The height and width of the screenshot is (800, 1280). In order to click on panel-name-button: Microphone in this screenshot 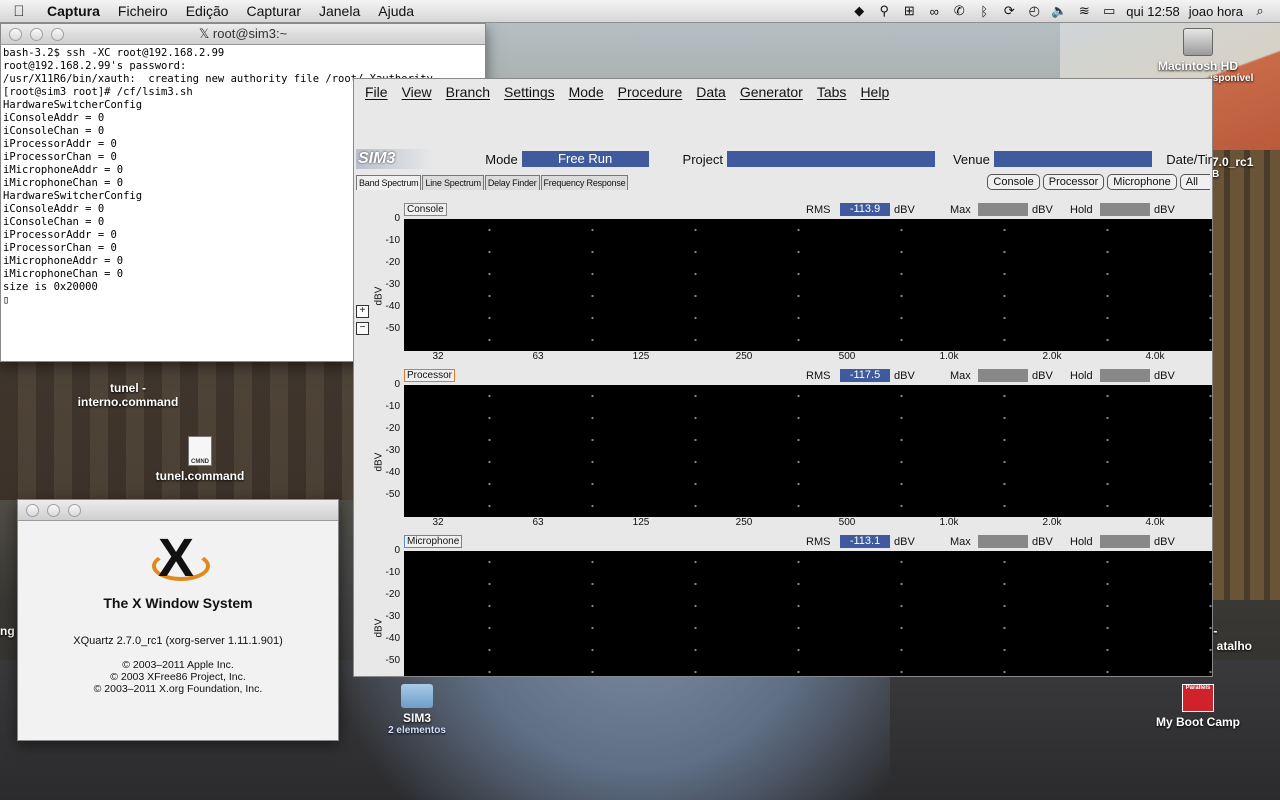, I will do `click(433, 541)`.